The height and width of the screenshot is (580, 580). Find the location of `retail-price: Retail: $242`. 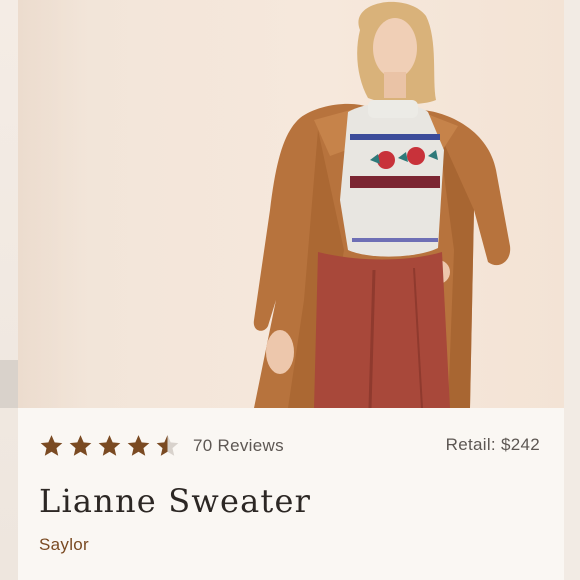

retail-price: Retail: $242 is located at coordinates (492, 444).